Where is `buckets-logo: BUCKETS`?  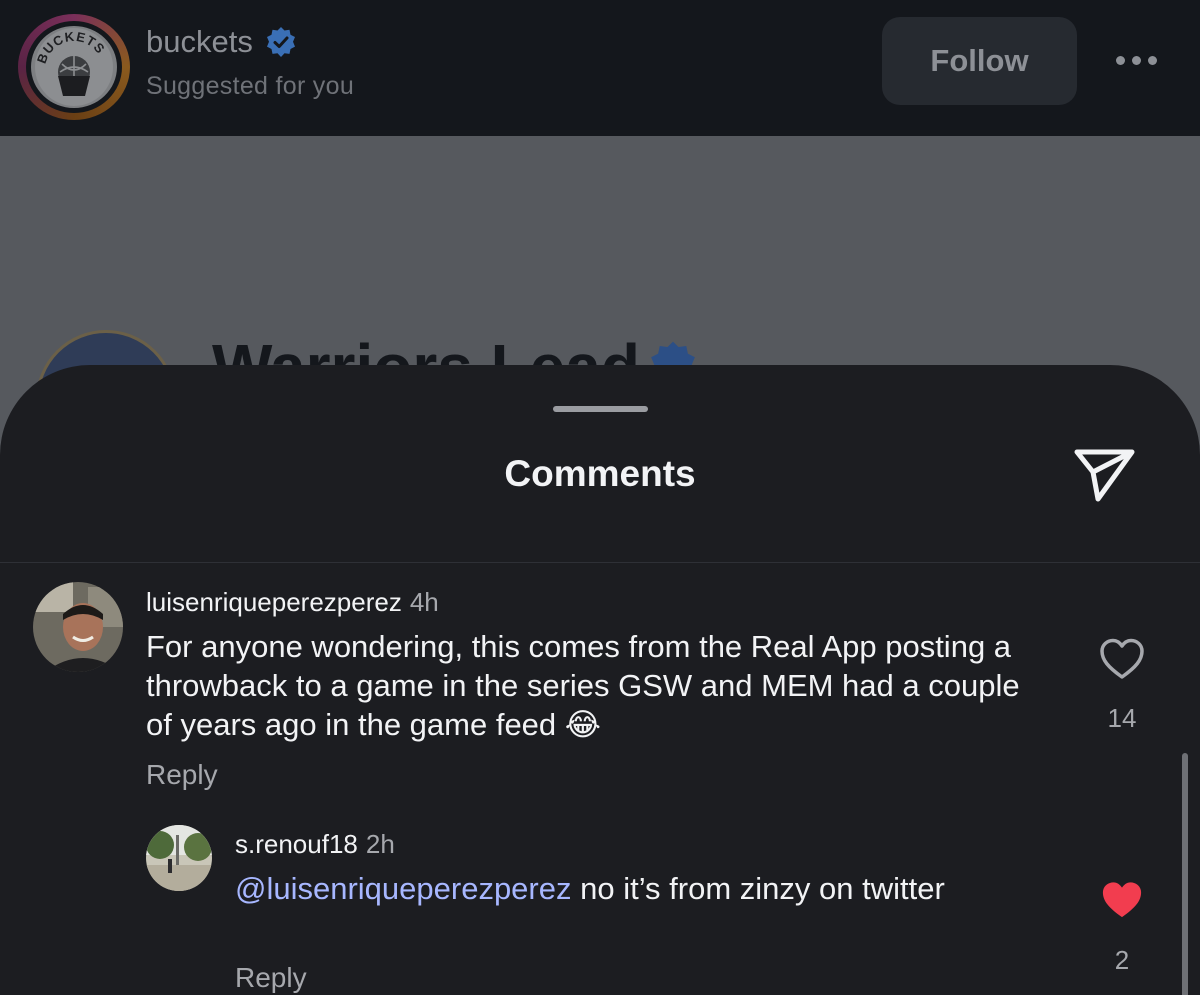
buckets-logo: BUCKETS is located at coordinates (74, 67).